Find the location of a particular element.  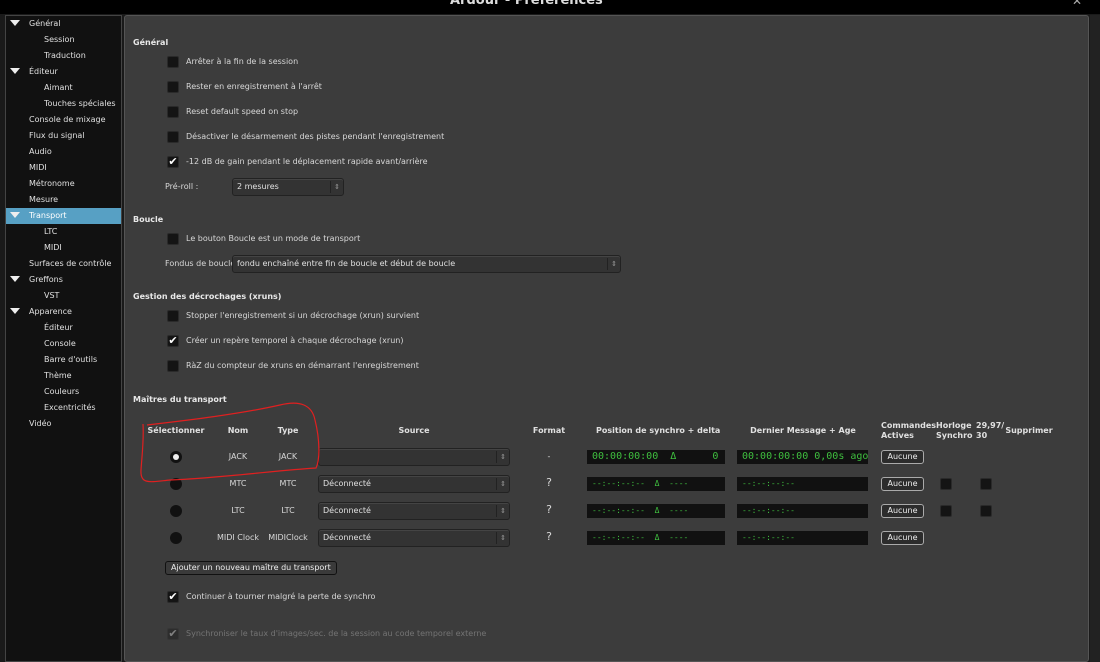

column-header: Source is located at coordinates (414, 430).